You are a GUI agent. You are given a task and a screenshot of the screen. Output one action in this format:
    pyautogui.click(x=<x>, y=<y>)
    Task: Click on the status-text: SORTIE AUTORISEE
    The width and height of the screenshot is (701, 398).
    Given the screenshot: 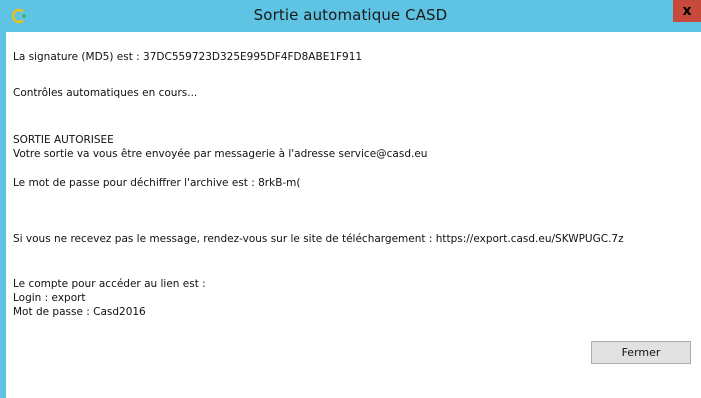 What is the action you would take?
    pyautogui.click(x=63, y=140)
    